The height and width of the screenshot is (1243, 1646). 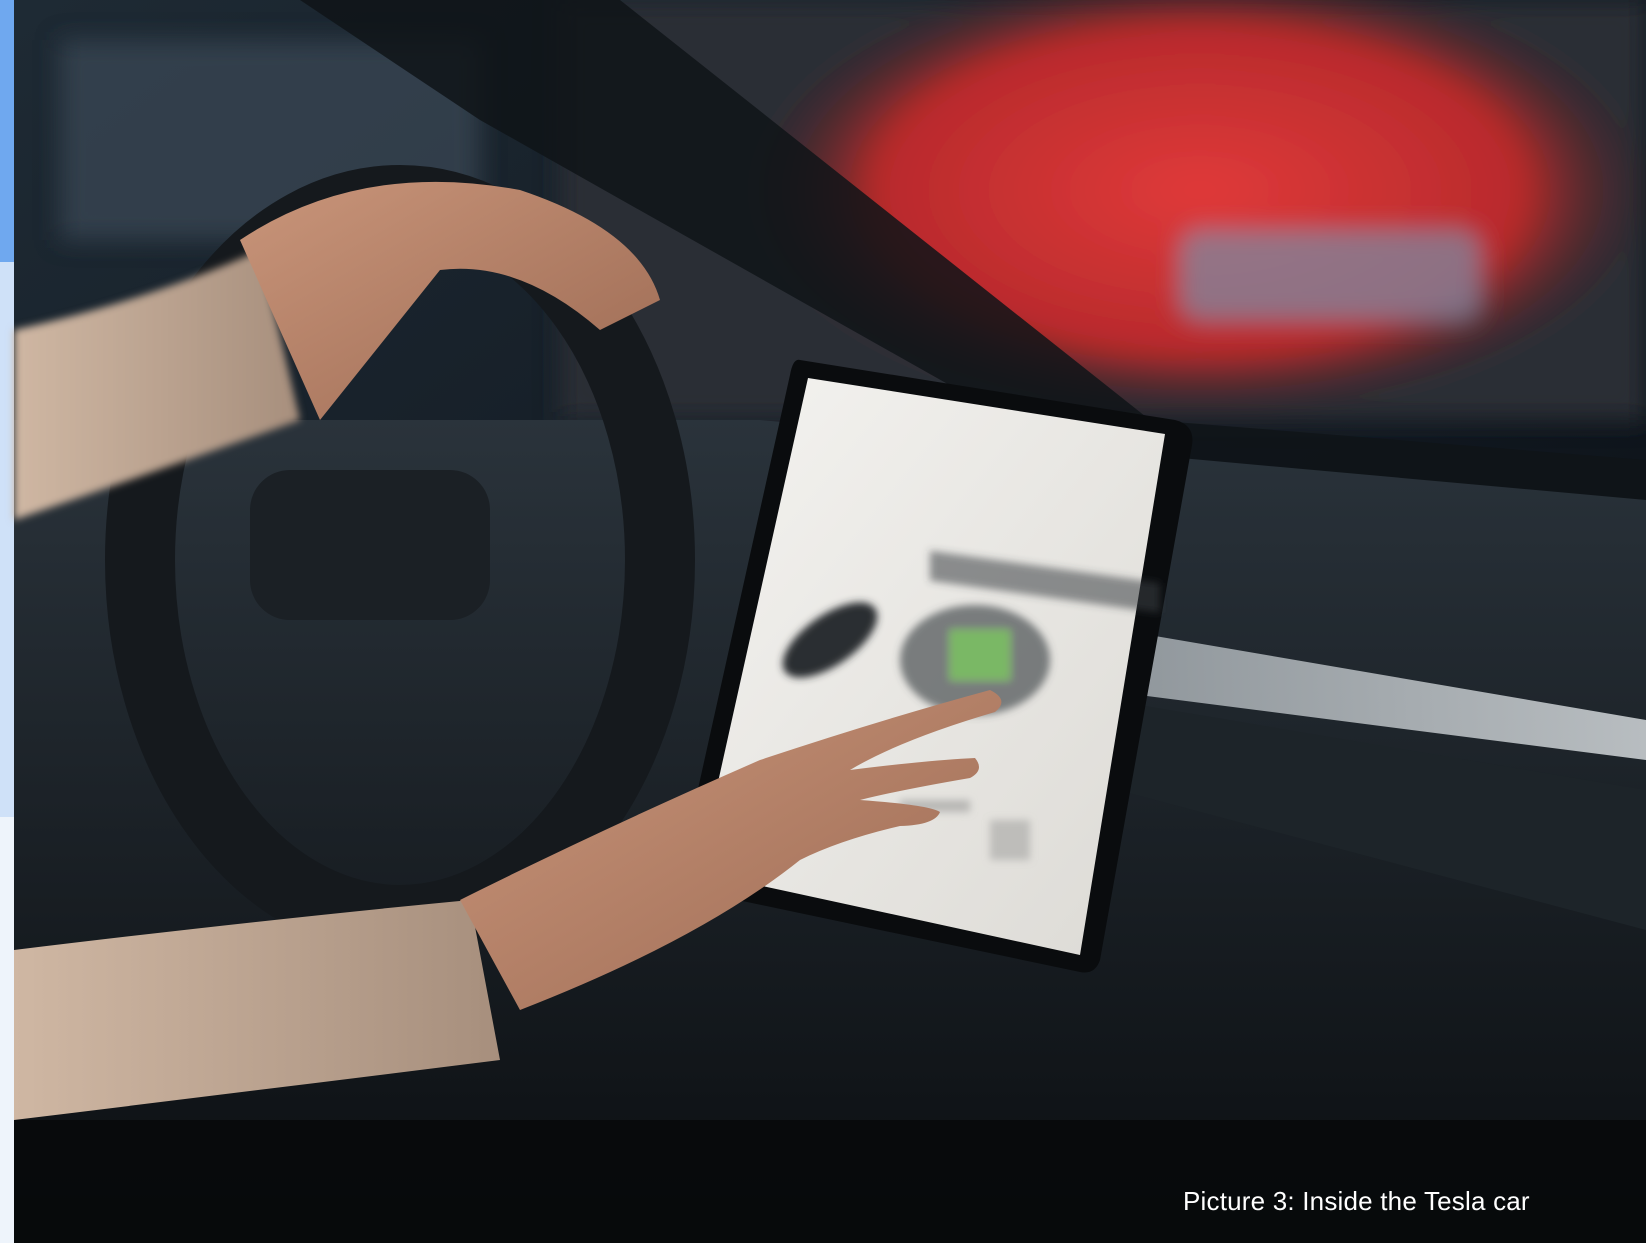 What do you see at coordinates (1356, 1201) in the screenshot?
I see `photo-caption: Picture 3: Inside the Tesla car` at bounding box center [1356, 1201].